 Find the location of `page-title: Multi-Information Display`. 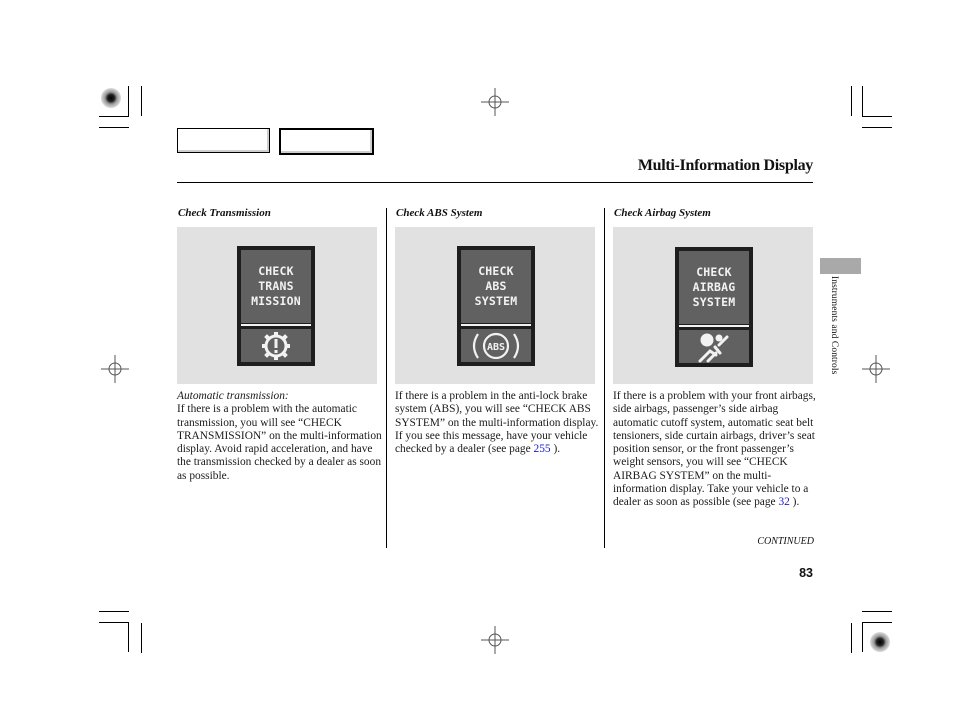

page-title: Multi-Information Display is located at coordinates (725, 165).